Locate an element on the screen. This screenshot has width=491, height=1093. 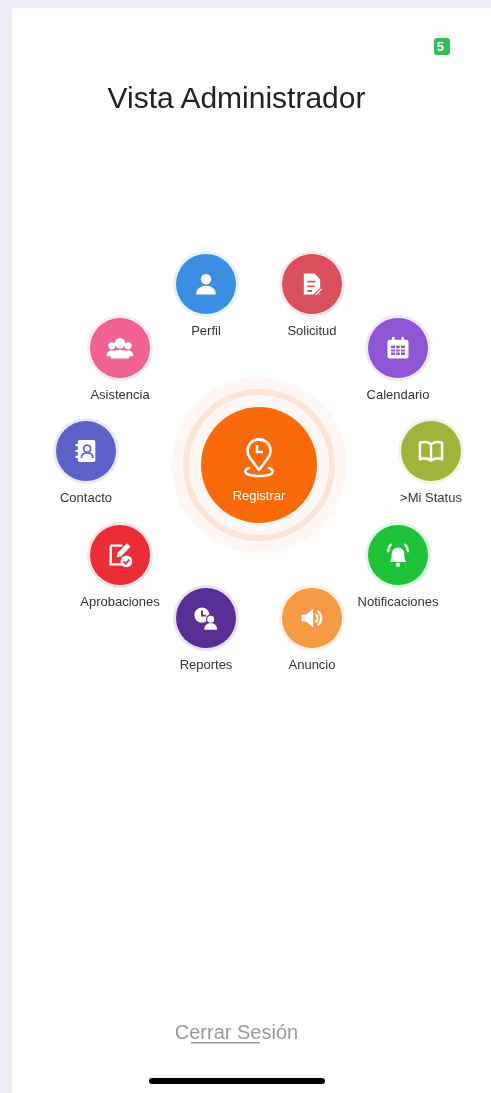
menu-label: Notificaciones is located at coordinates (398, 601).